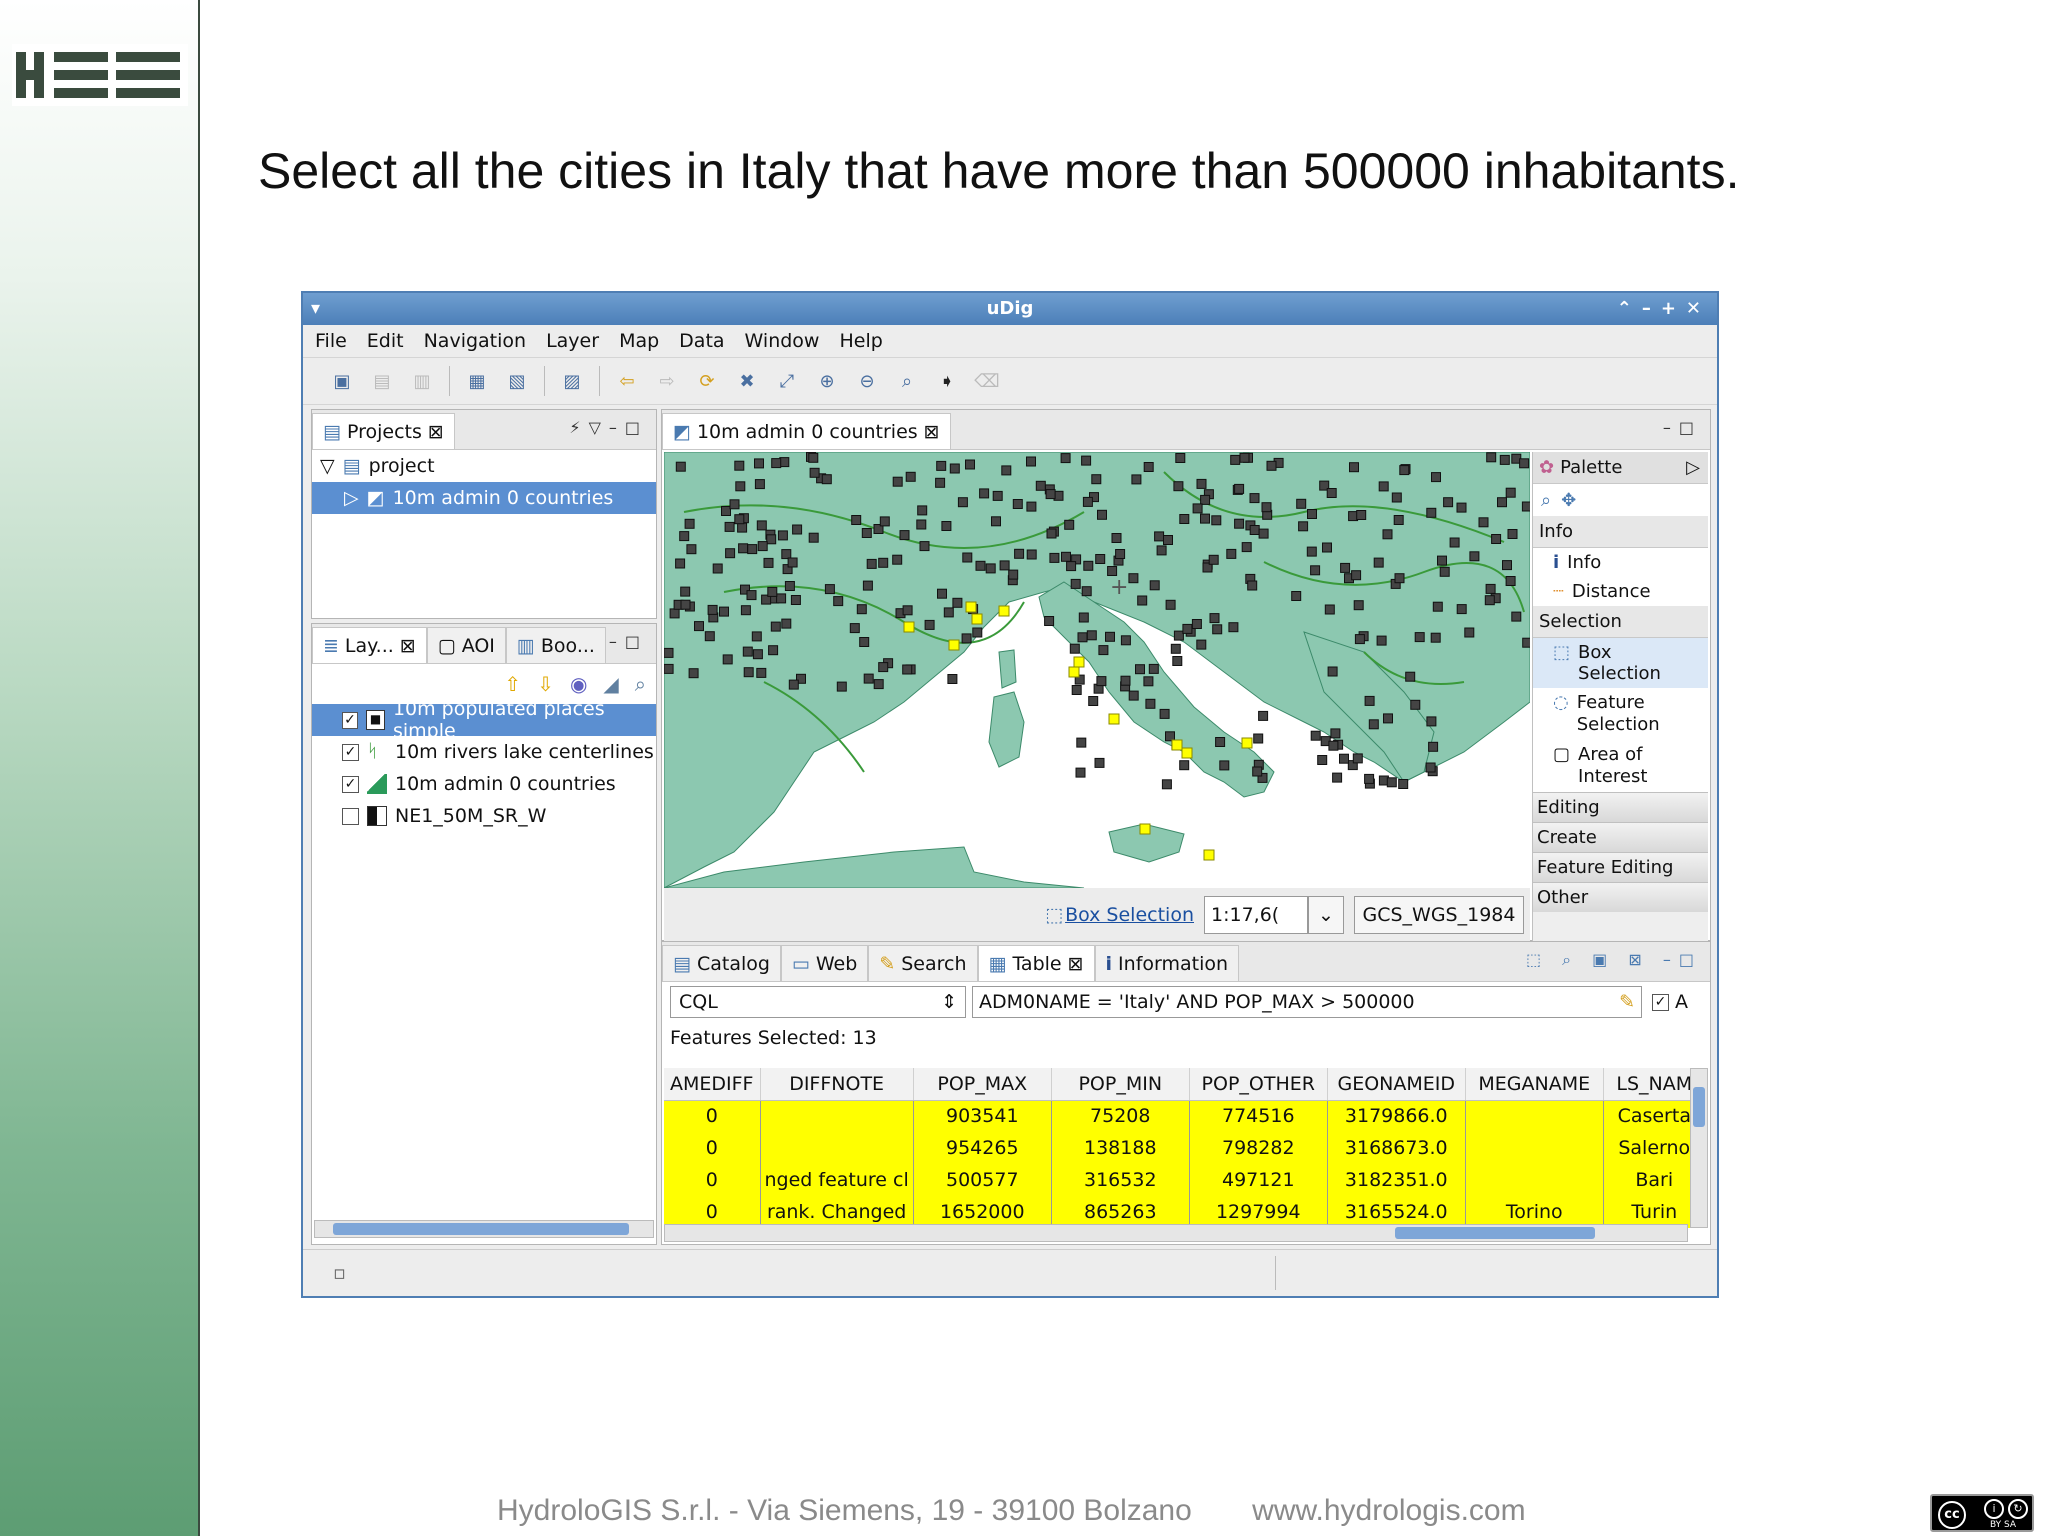 Image resolution: width=2048 pixels, height=1536 pixels. Describe the element at coordinates (667, 381) in the screenshot. I see `forward-icon: ⇨` at that location.